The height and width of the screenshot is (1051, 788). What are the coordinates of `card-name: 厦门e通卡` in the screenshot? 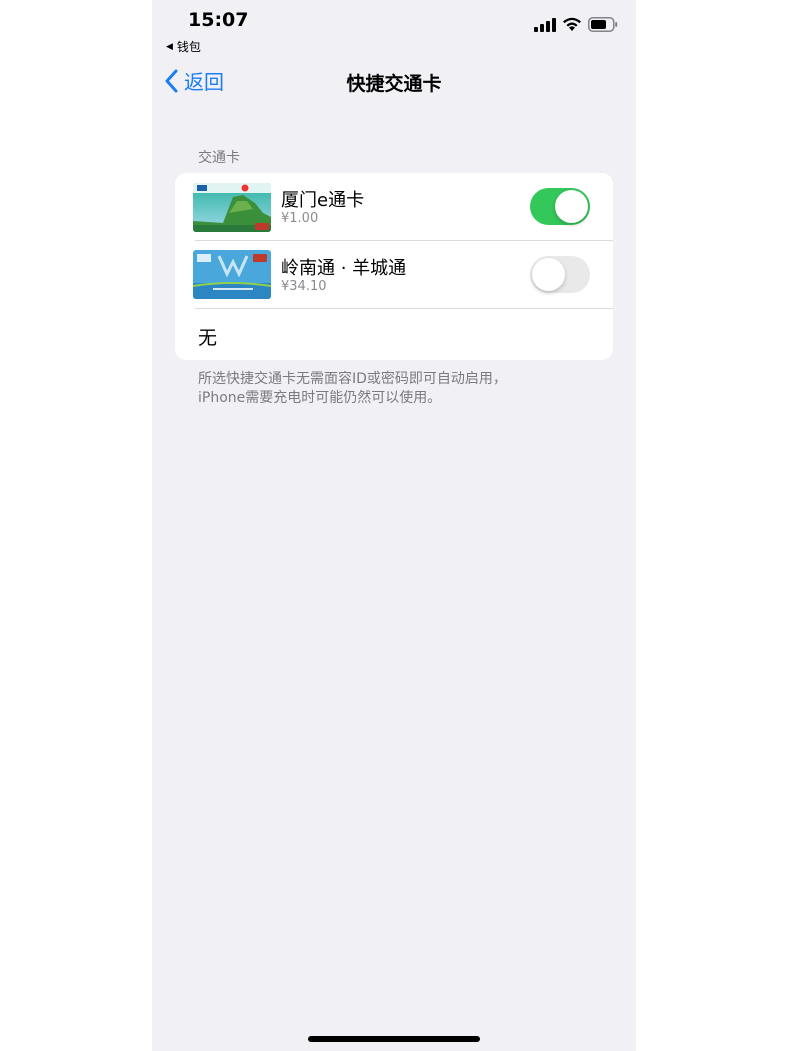 It's located at (323, 200).